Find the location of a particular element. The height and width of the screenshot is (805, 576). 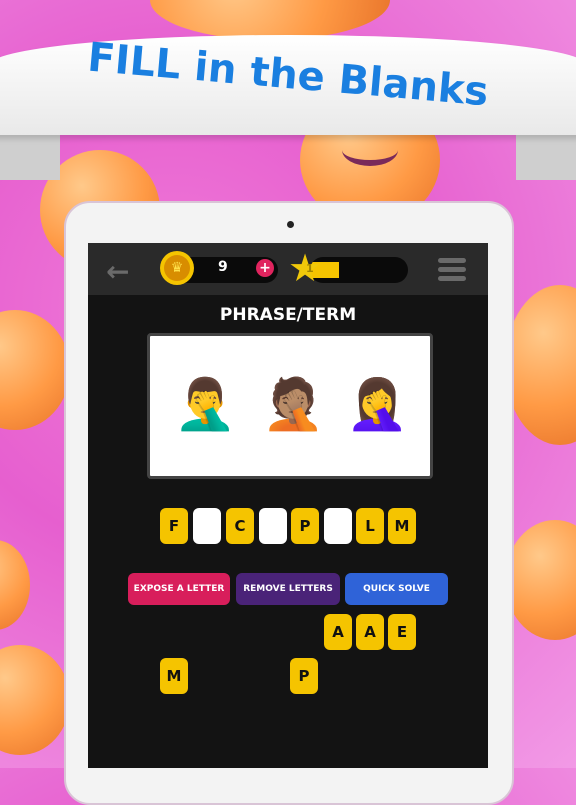

clue-box: 🤦‍♂️ 🤦🏽 🤦‍♀️ is located at coordinates (290, 406).